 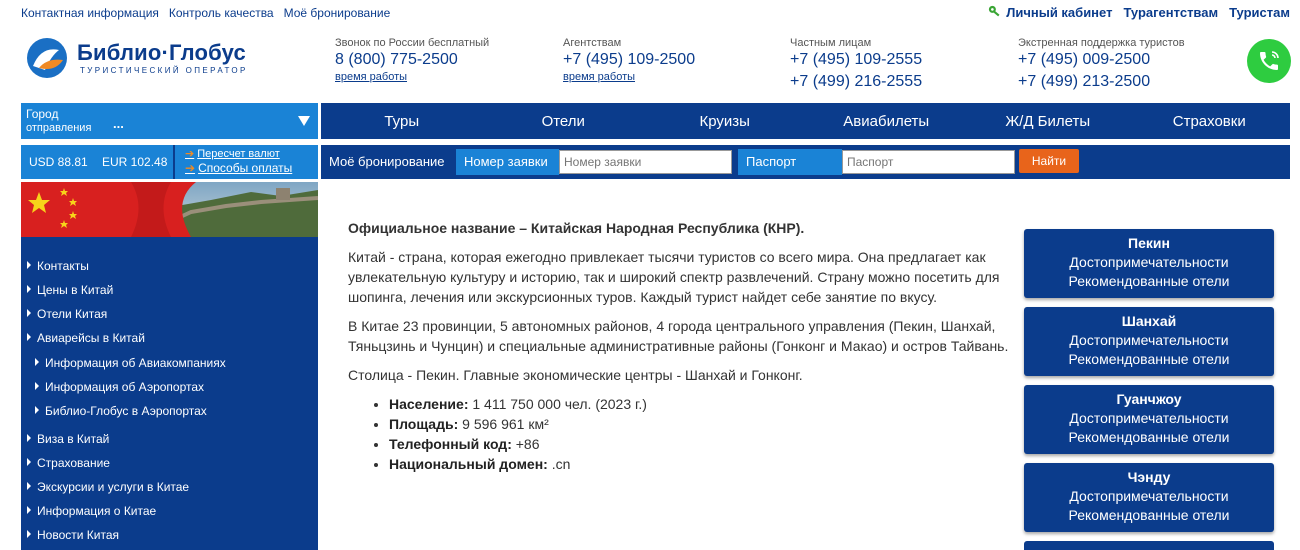 What do you see at coordinates (1210, 121) in the screenshot?
I see `nav-insurance: Страховки` at bounding box center [1210, 121].